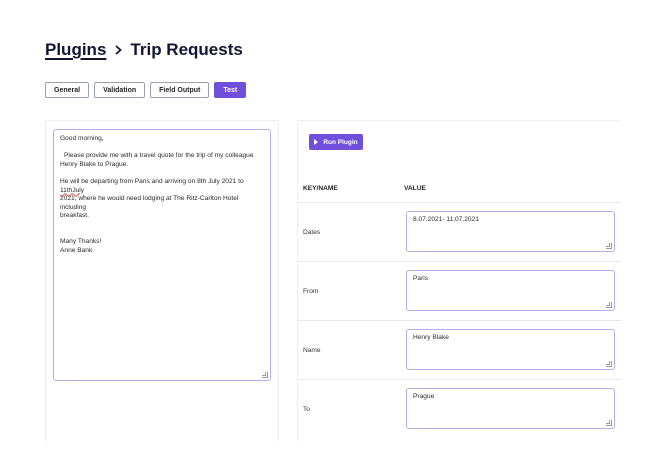 This screenshot has width=645, height=475. What do you see at coordinates (510, 231) in the screenshot?
I see `value-field-dates: 8.07.2021- 11.07.2021` at bounding box center [510, 231].